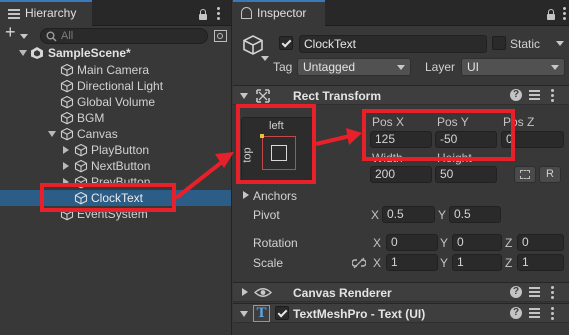 Image resolution: width=569 pixels, height=335 pixels. I want to click on annotation-arrows, so click(268, 164).